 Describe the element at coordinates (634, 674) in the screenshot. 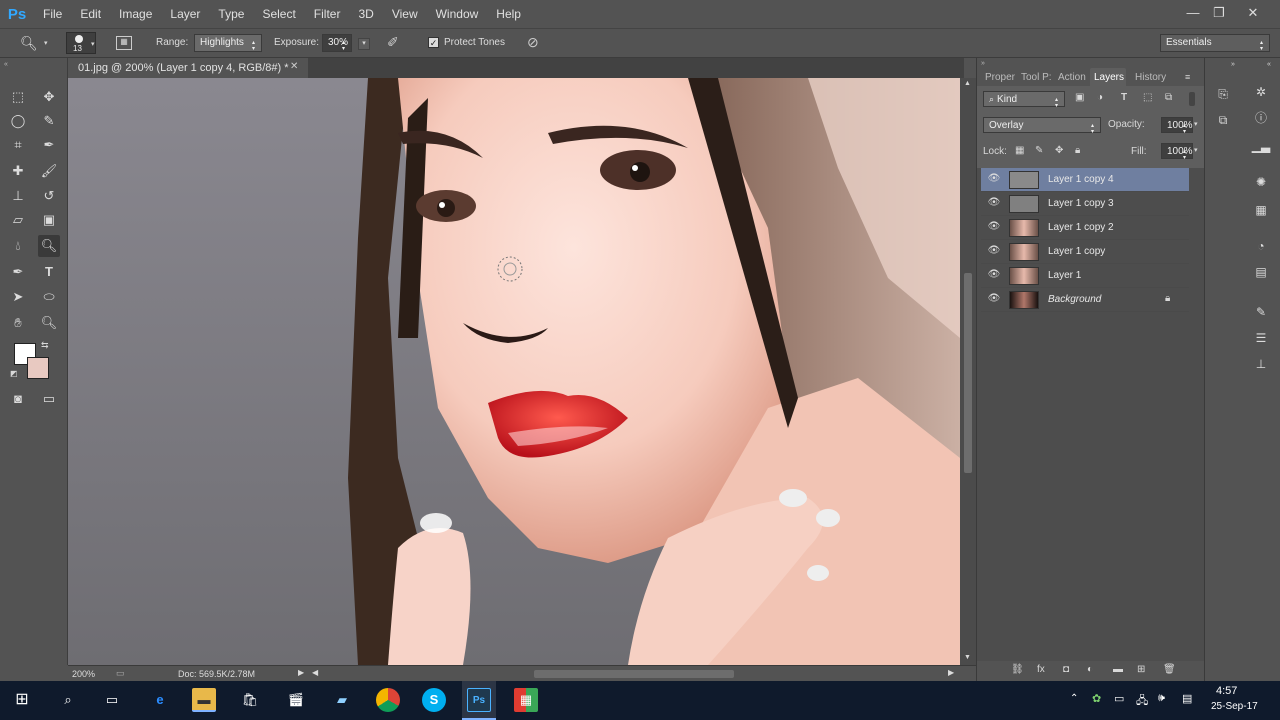

I see `horizontal-scroll-thumb` at that location.